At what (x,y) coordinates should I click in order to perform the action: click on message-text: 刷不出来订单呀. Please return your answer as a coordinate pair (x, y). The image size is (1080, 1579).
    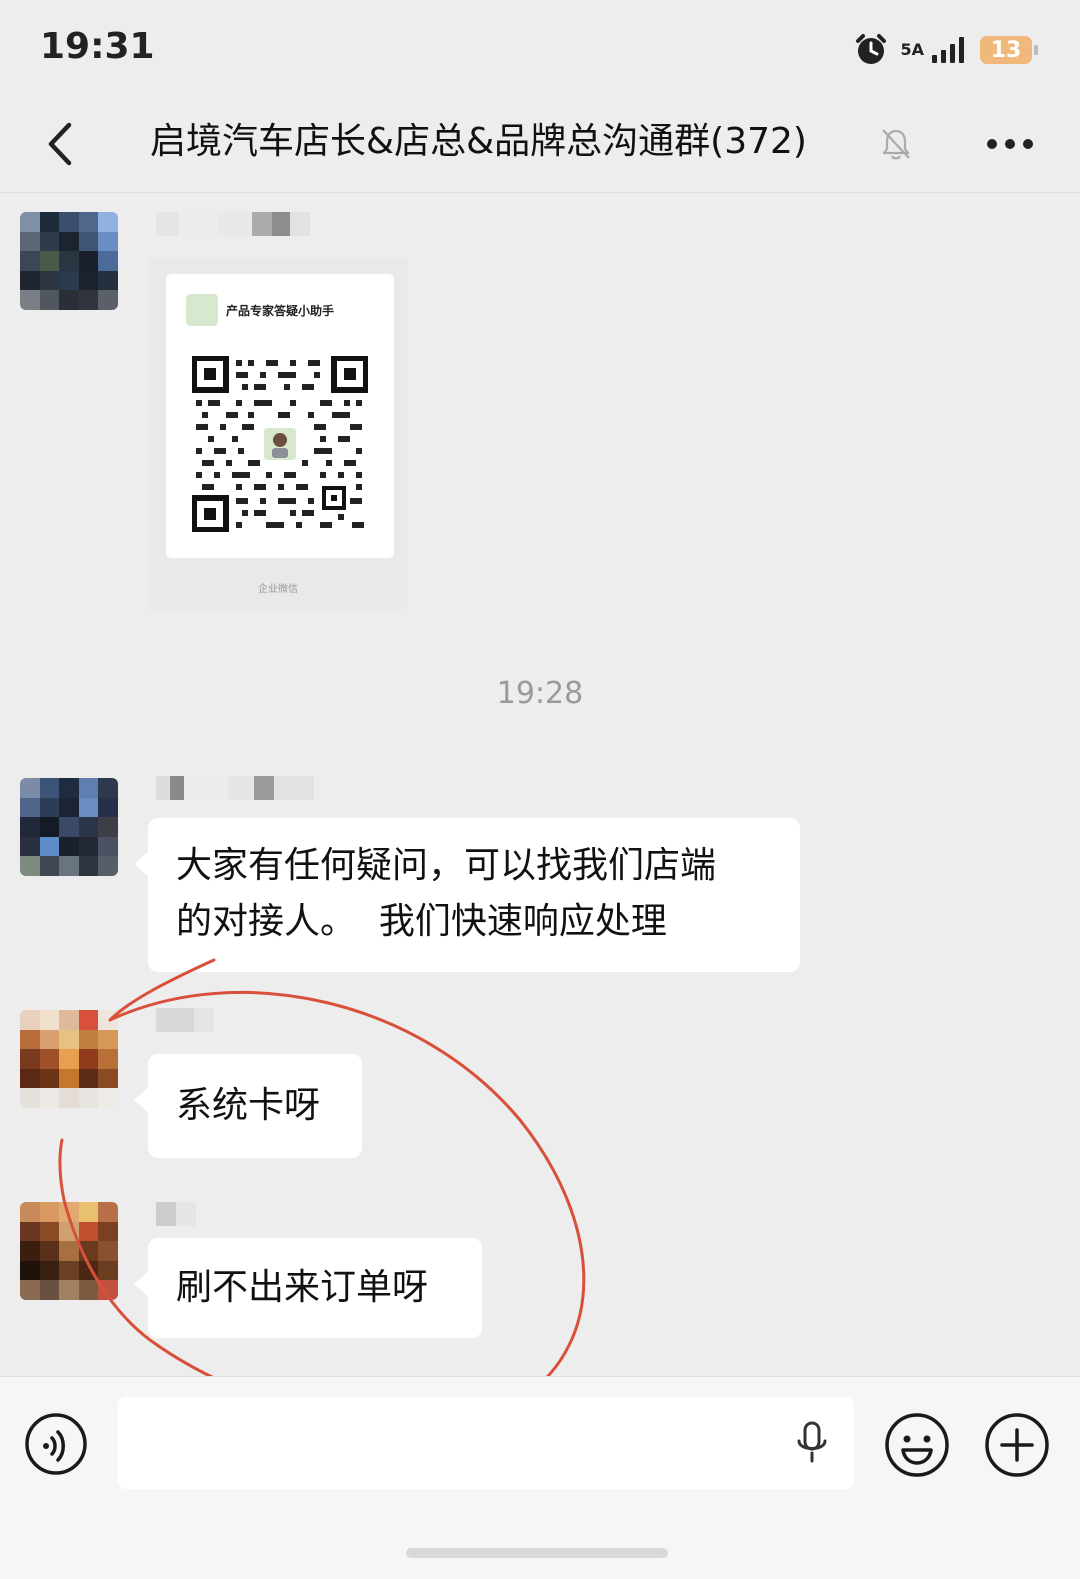
    Looking at the image, I should click on (302, 1287).